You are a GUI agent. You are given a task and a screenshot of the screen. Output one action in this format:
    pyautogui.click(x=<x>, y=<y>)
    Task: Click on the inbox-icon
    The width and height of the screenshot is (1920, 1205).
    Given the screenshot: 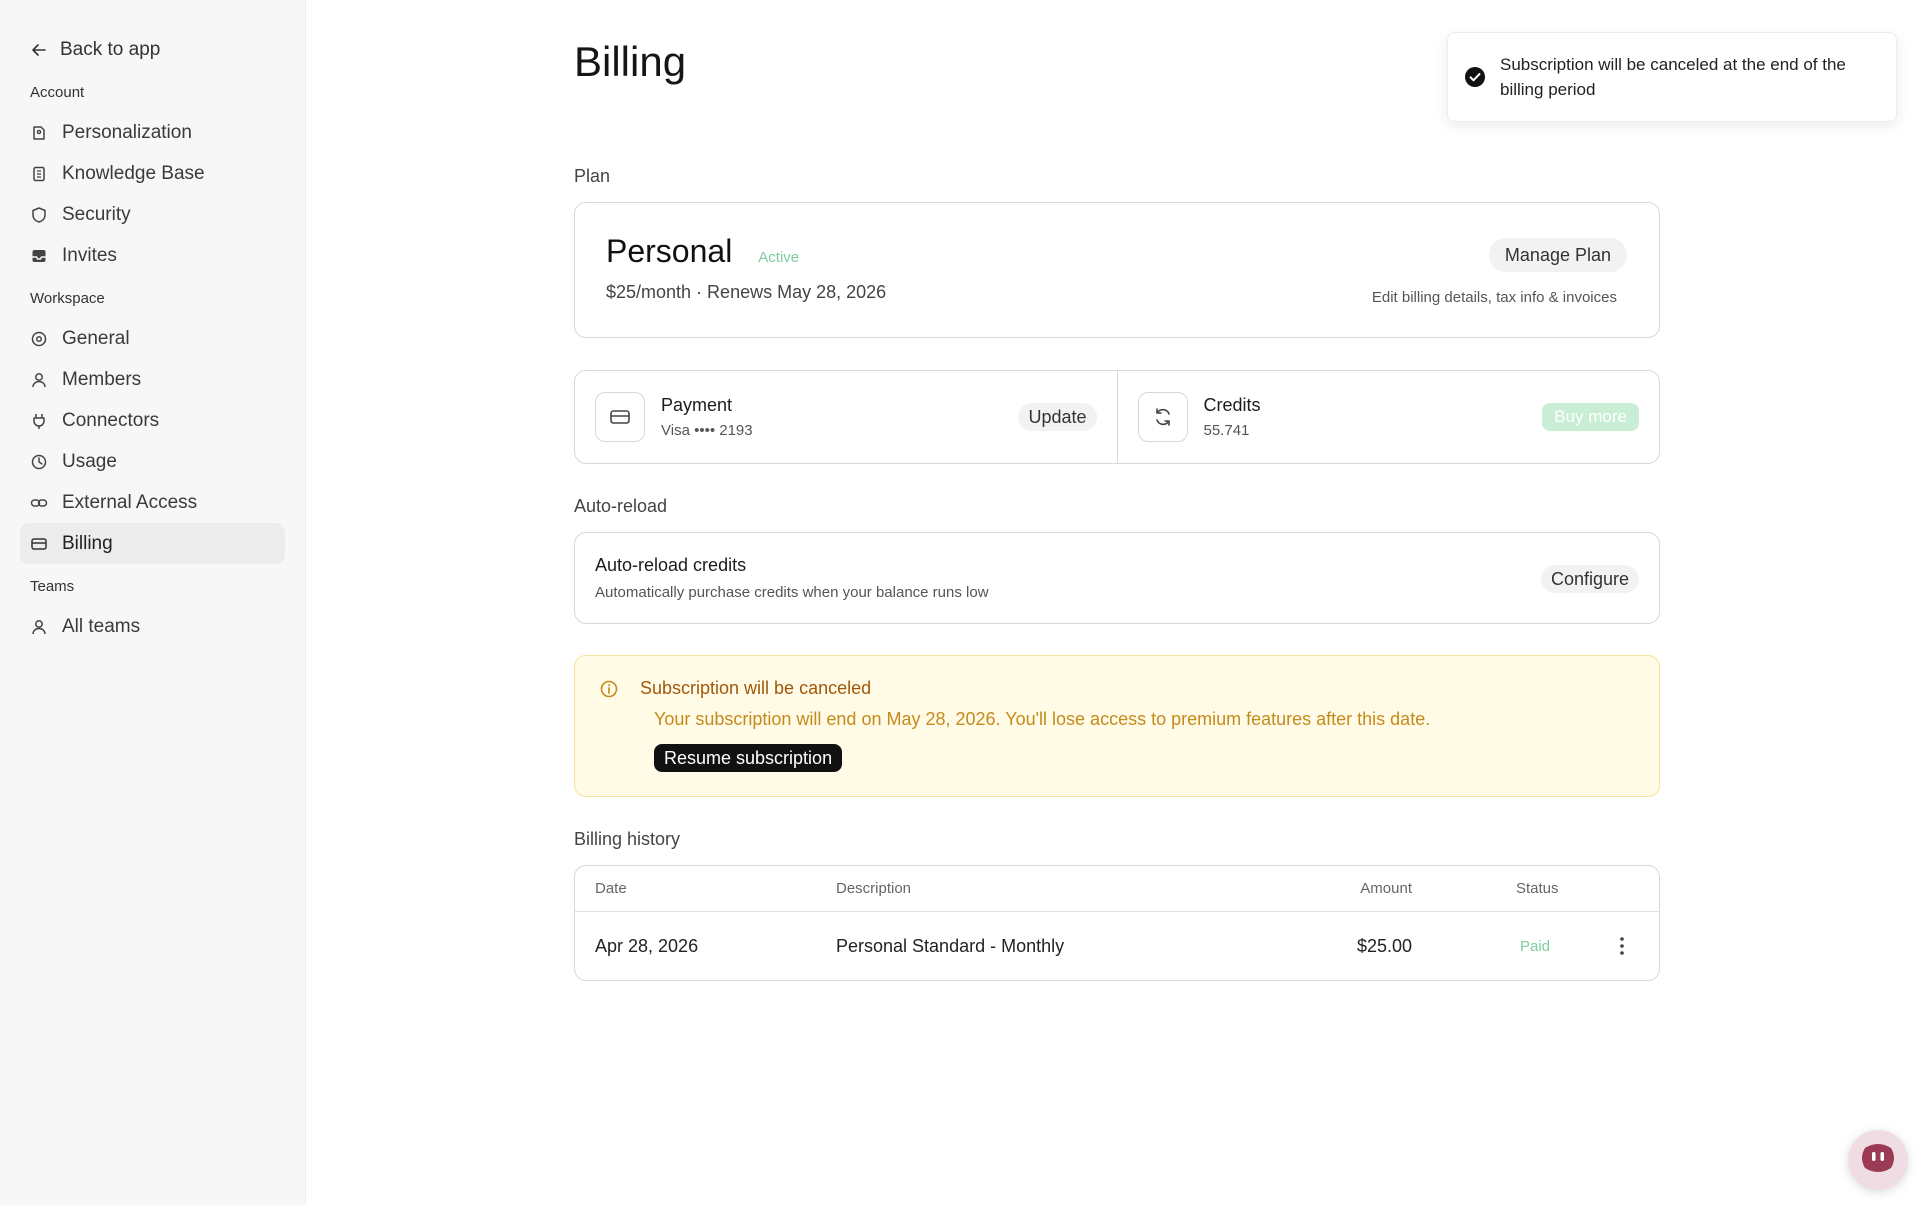 What is the action you would take?
    pyautogui.click(x=39, y=256)
    